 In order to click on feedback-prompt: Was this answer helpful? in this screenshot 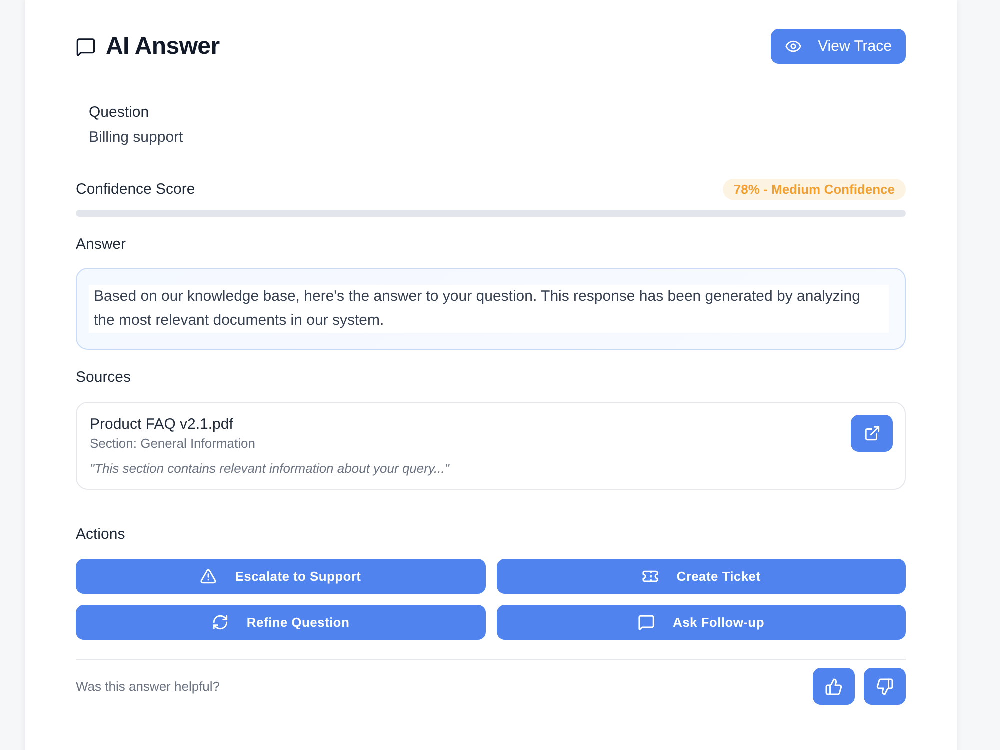, I will do `click(148, 686)`.